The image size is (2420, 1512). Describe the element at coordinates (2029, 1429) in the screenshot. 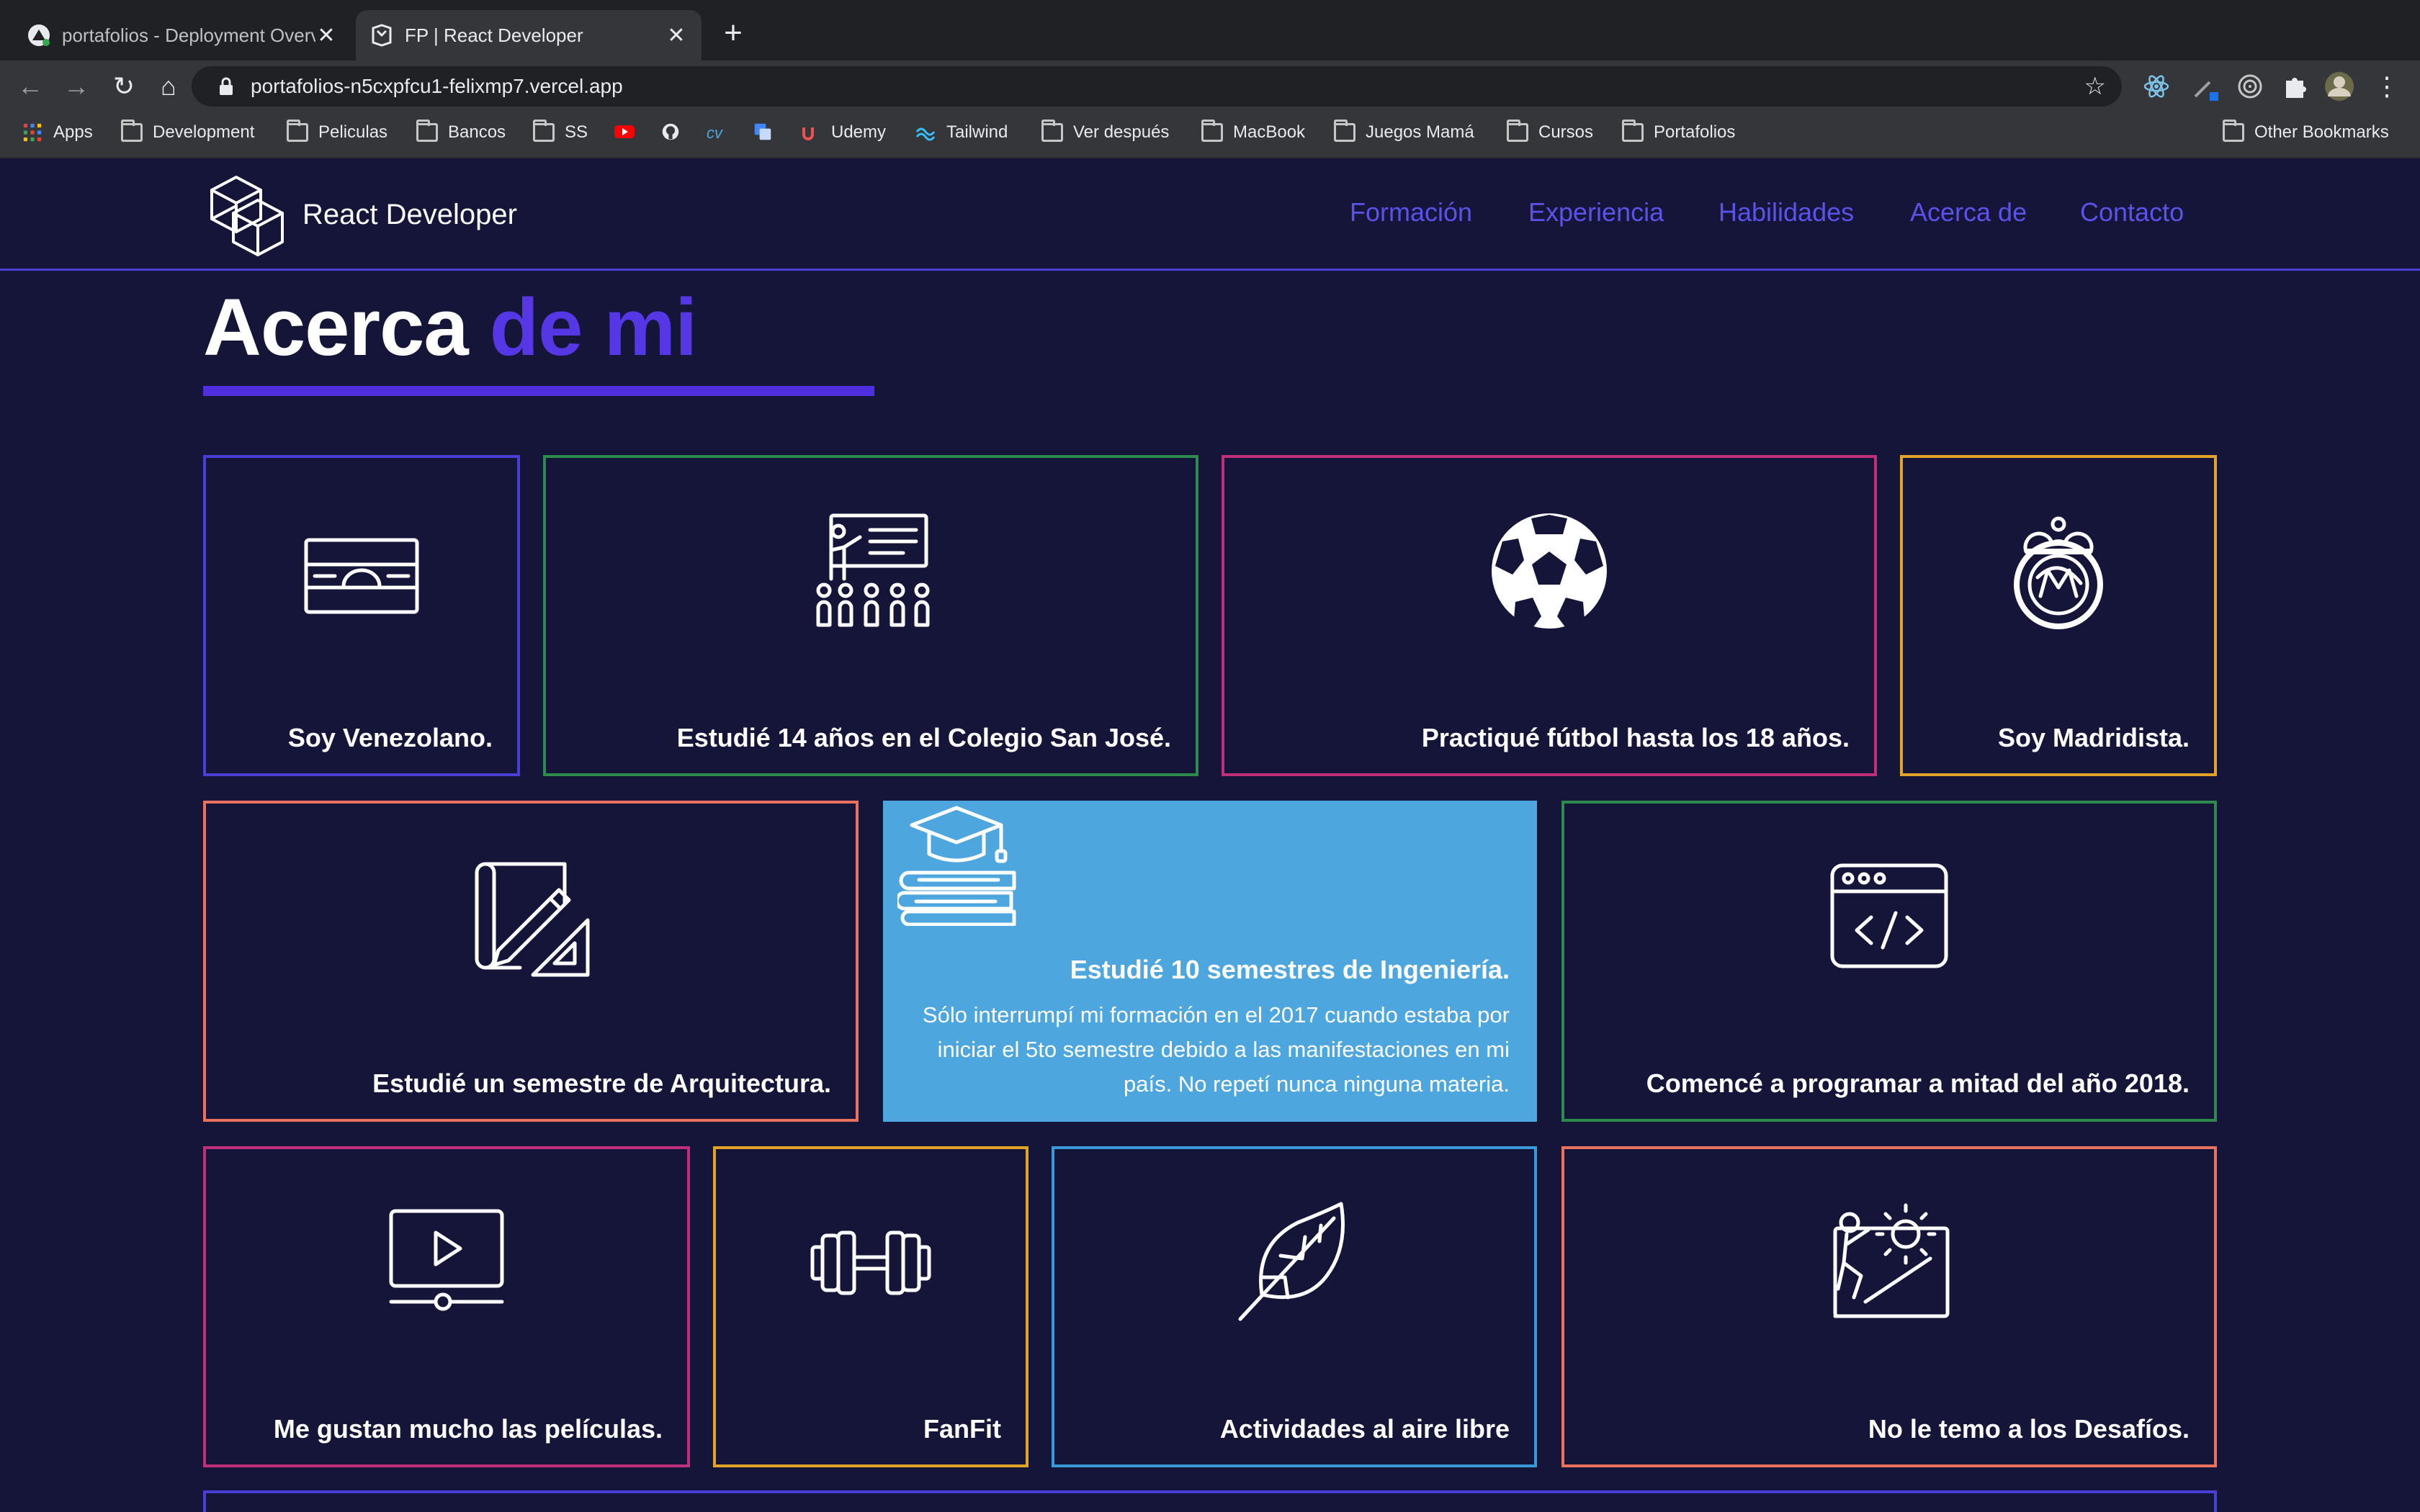

I see `card-label: No le temo a los Desafíos.` at that location.